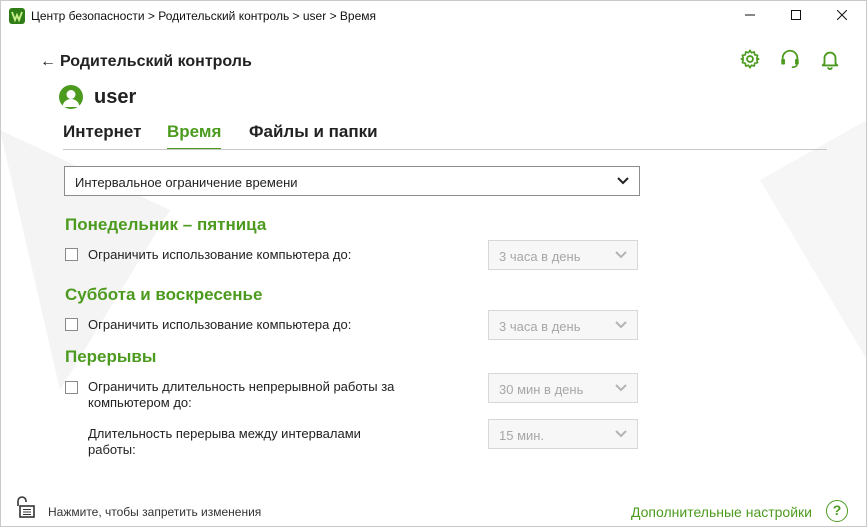  I want to click on tab-time: Время, so click(194, 136).